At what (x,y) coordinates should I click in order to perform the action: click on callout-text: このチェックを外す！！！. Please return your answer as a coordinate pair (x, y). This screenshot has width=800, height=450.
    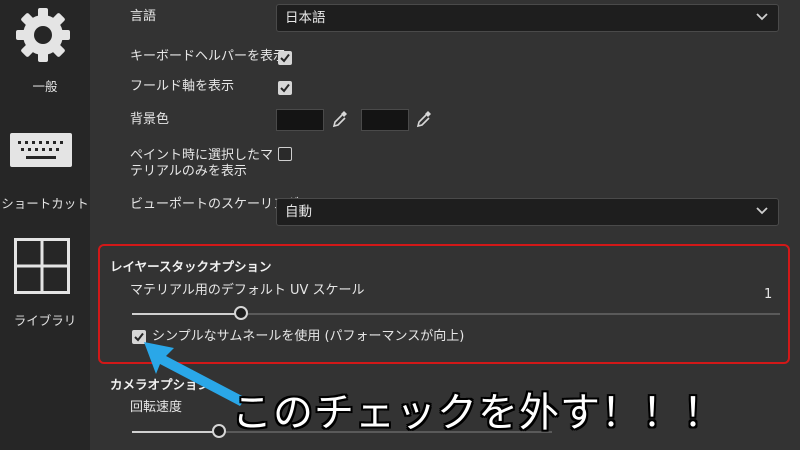
    Looking at the image, I should click on (478, 413).